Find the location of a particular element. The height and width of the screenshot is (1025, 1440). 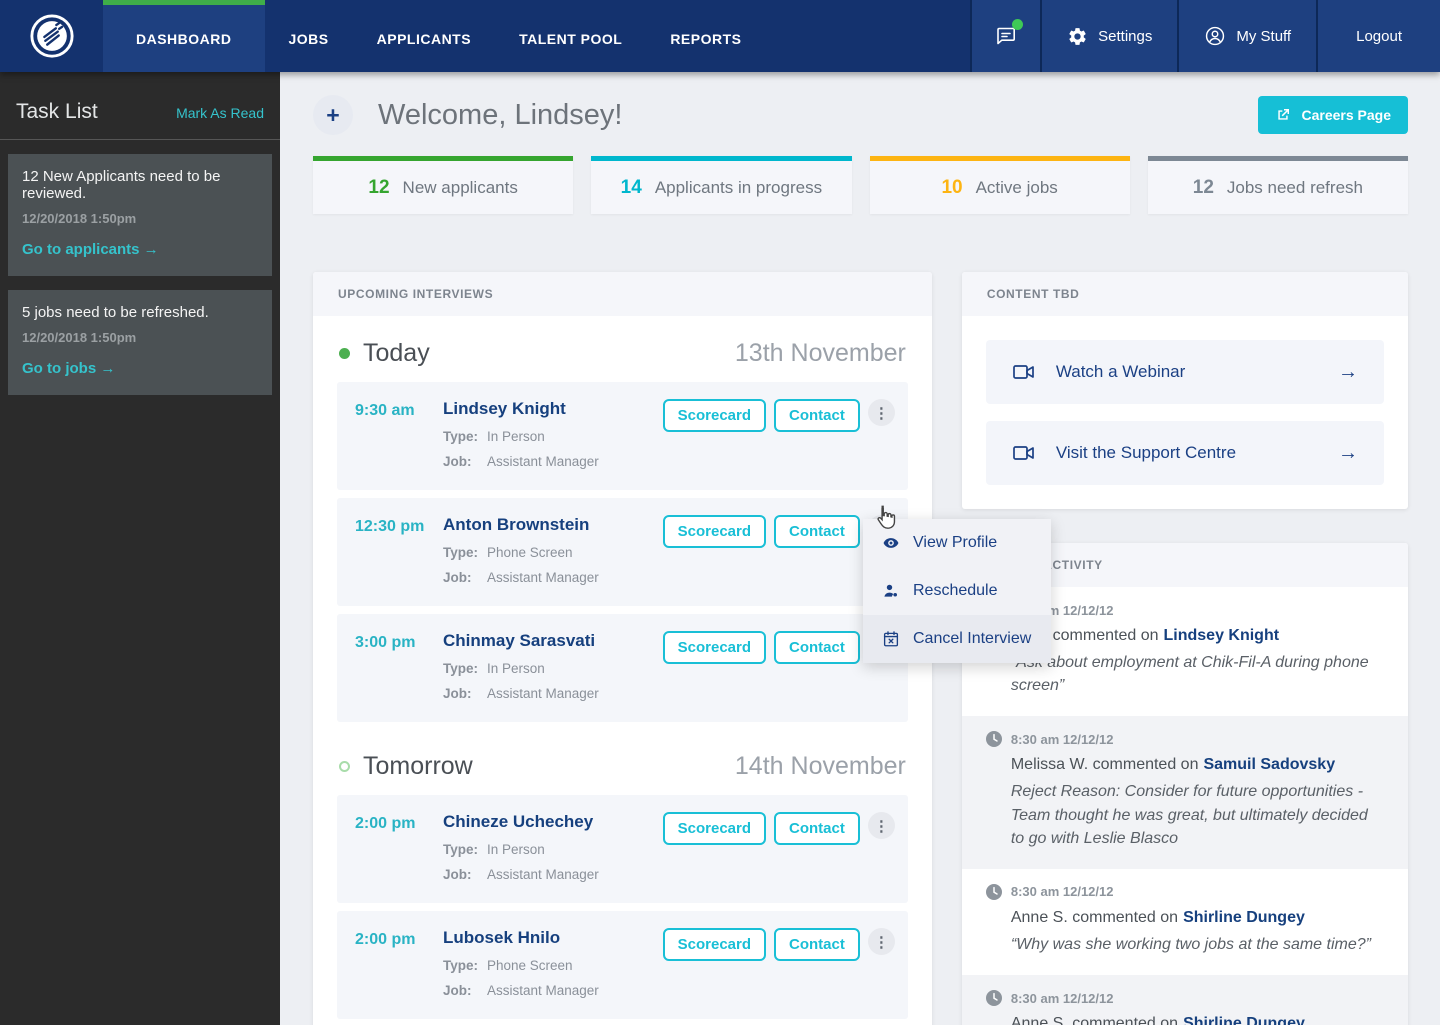

user-circle-icon is located at coordinates (1215, 36).